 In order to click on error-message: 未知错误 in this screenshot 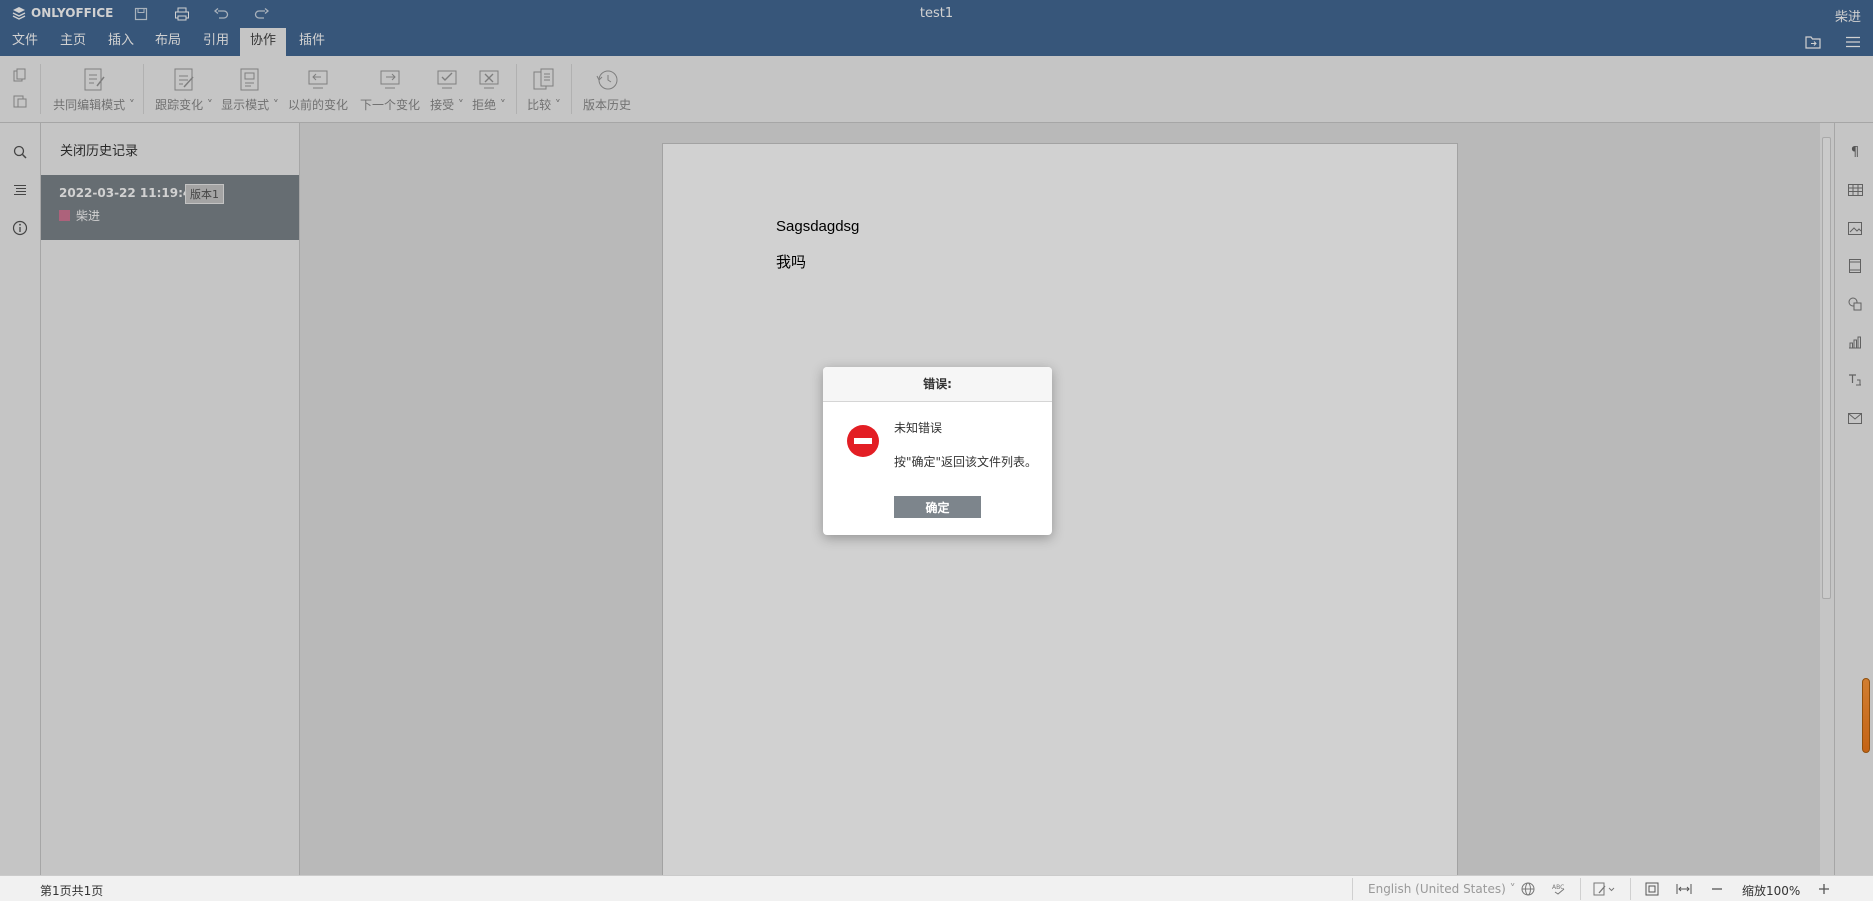, I will do `click(918, 428)`.